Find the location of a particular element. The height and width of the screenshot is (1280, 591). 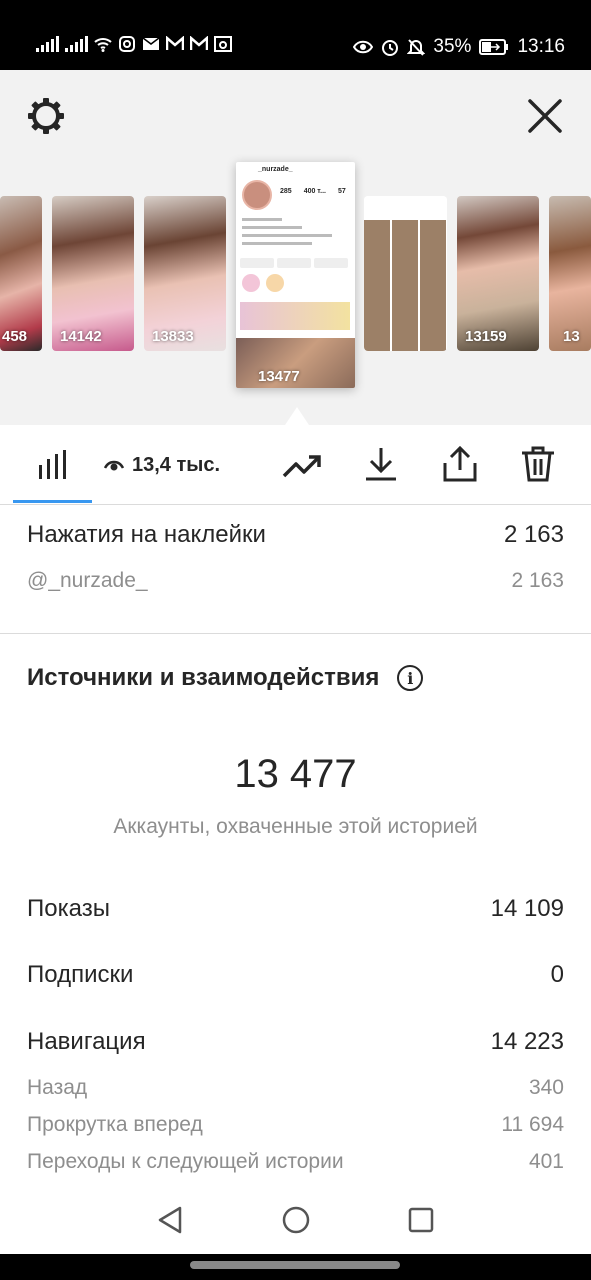

recents-square-icon is located at coordinates (421, 1220).